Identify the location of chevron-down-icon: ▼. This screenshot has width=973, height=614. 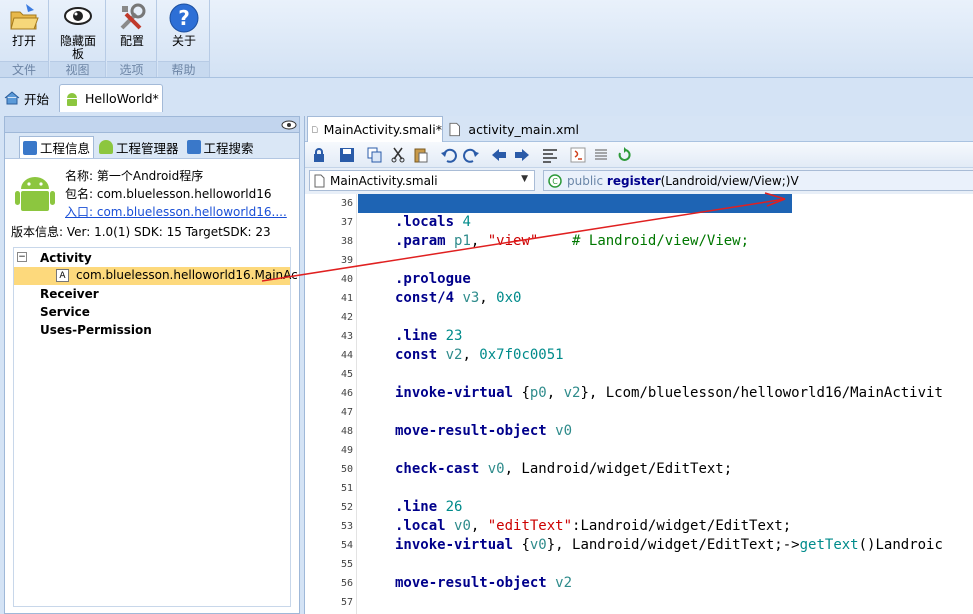
(524, 179).